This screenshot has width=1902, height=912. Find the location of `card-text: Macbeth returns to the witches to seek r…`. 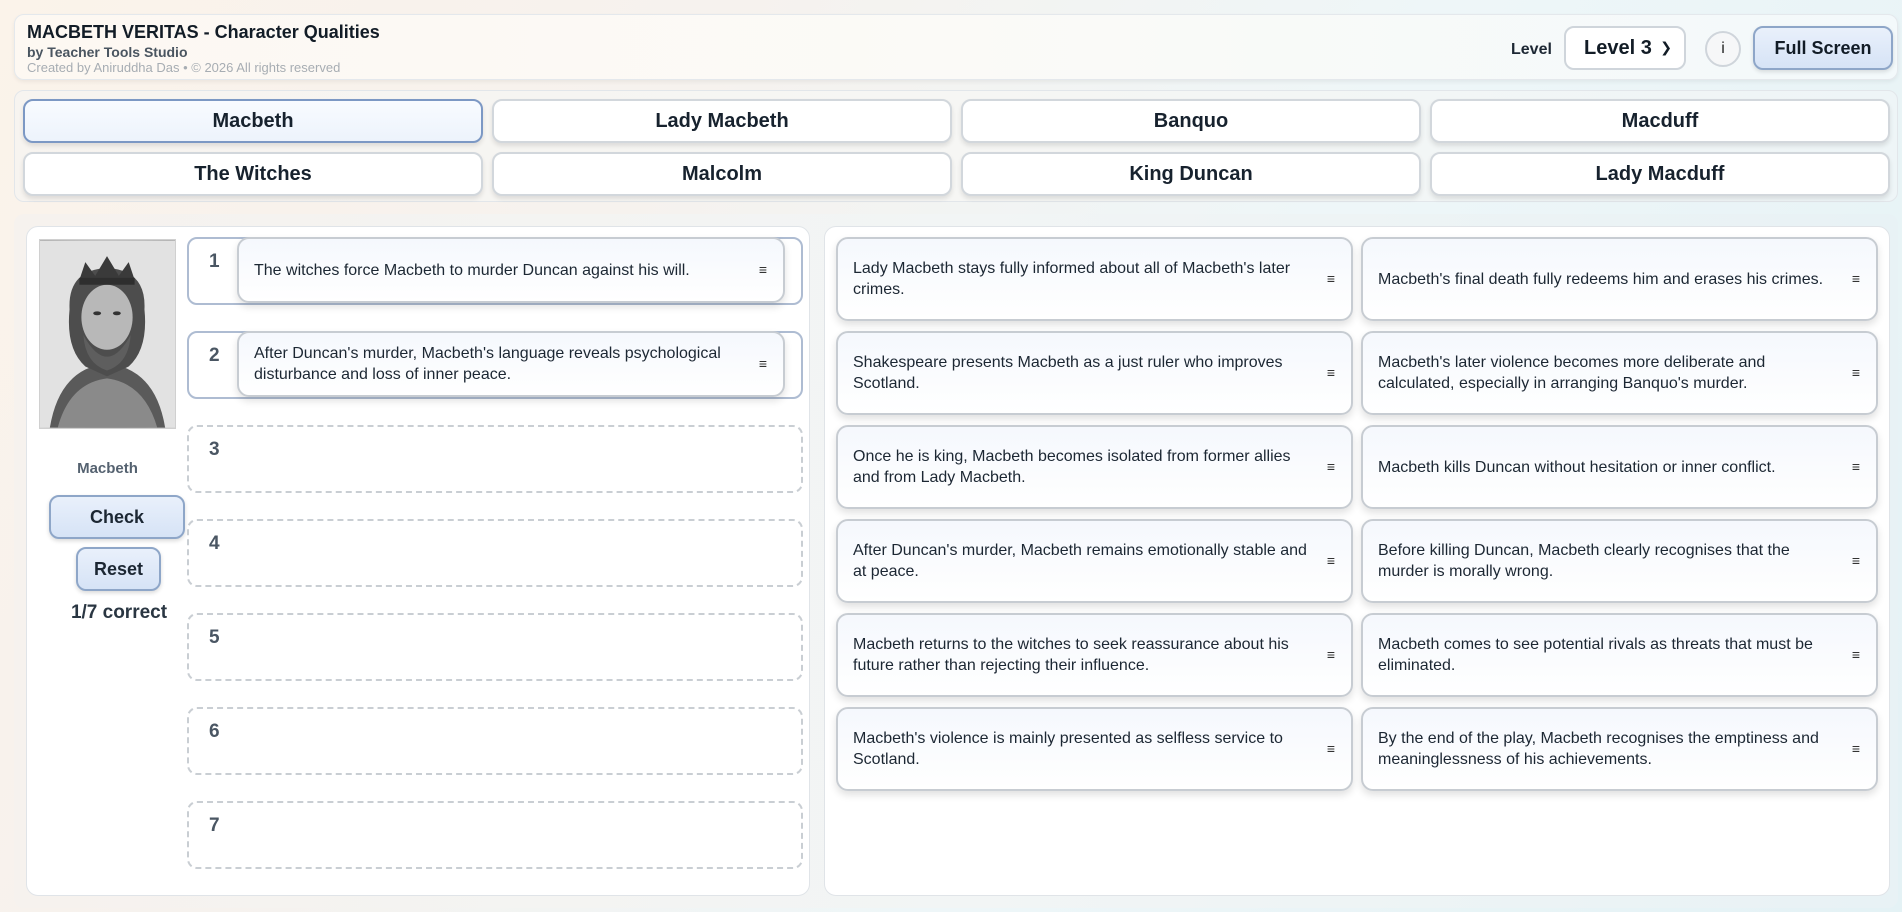

card-text: Macbeth returns to the witches to seek r… is located at coordinates (1071, 655).